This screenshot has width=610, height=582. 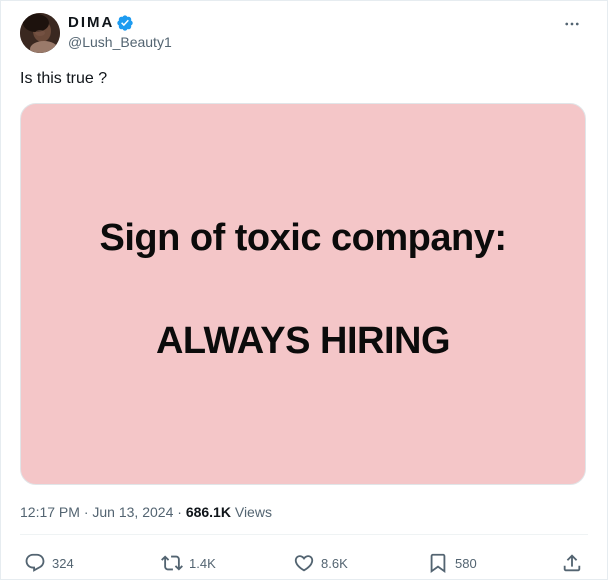 I want to click on tweet-meta: 12:17 PM · Jun 13, 2024 · 686.1K Views, so click(x=146, y=512).